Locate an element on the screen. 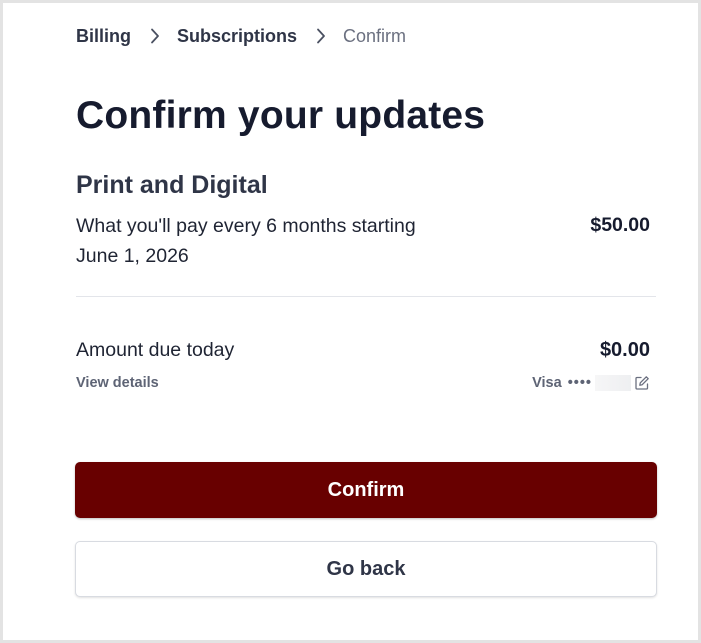  divider is located at coordinates (366, 296).